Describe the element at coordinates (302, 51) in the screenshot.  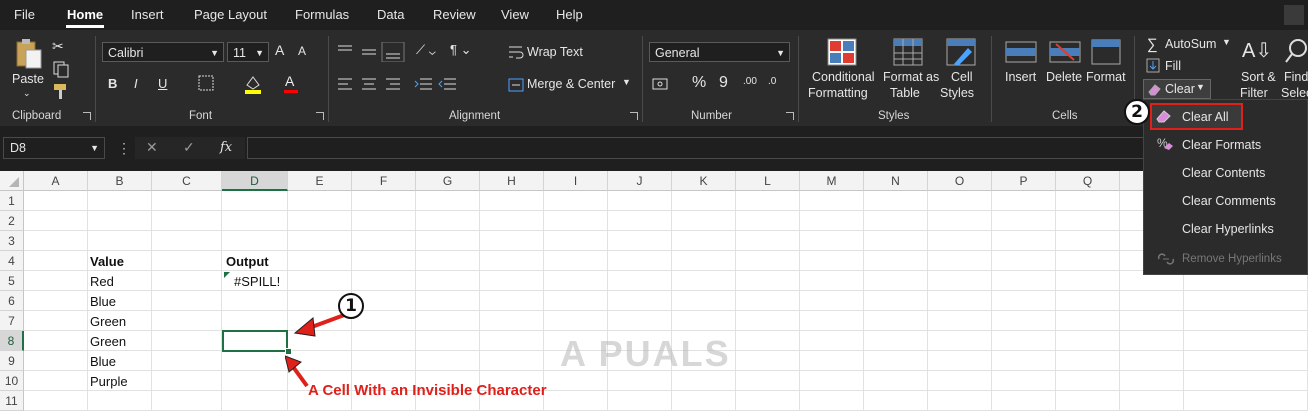
I see `shrink-font-button: A` at that location.